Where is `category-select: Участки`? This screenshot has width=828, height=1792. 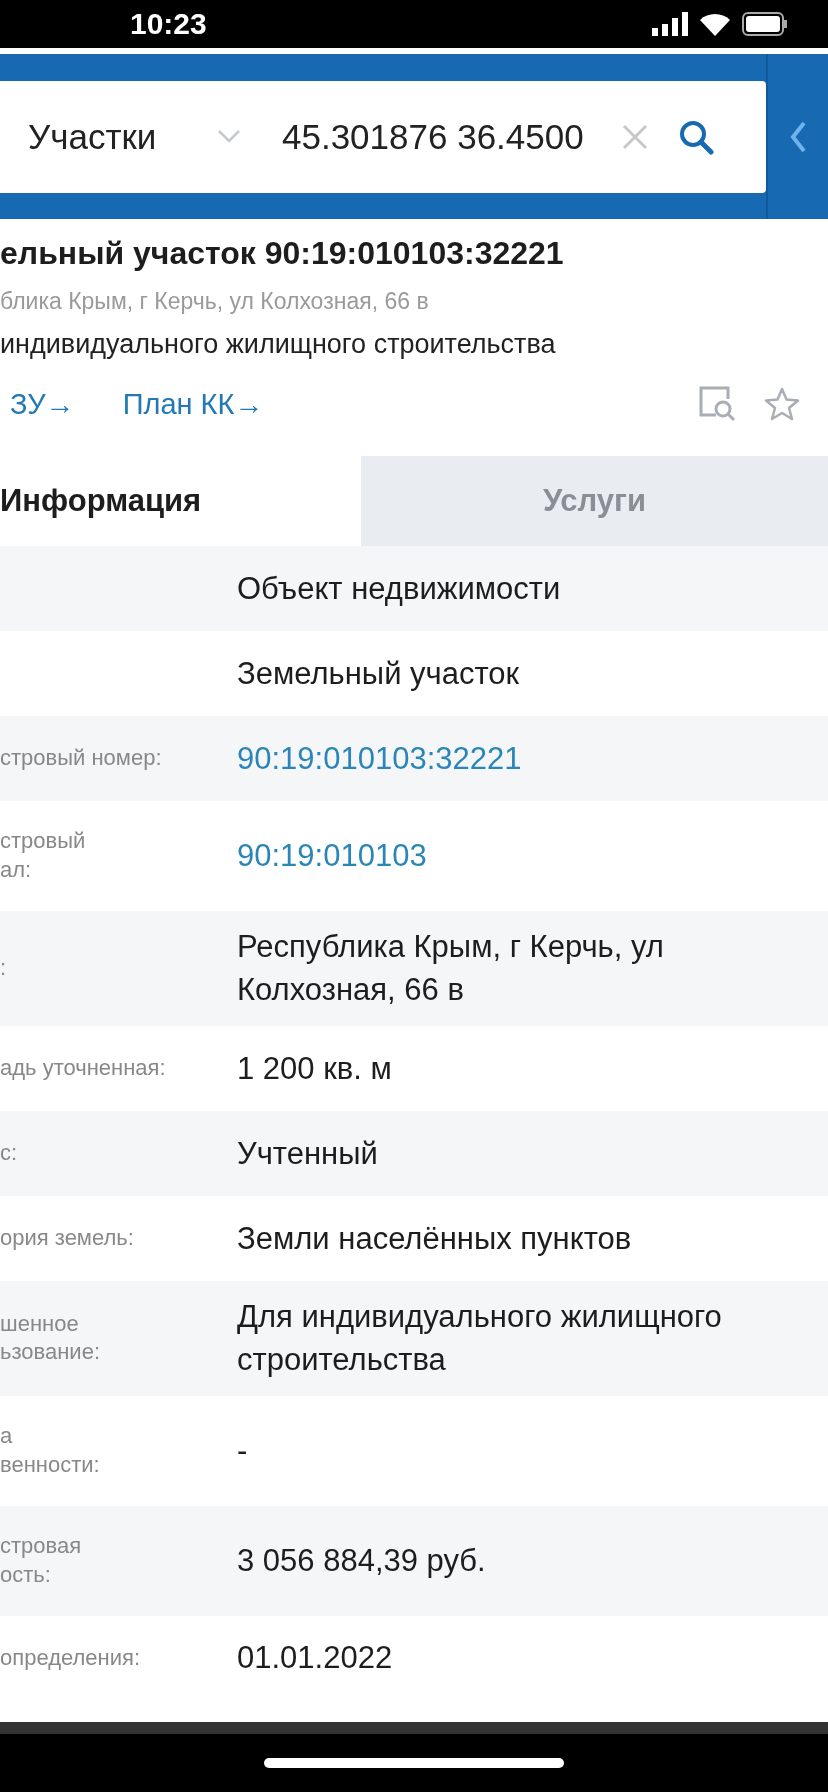
category-select: Участки is located at coordinates (123, 136).